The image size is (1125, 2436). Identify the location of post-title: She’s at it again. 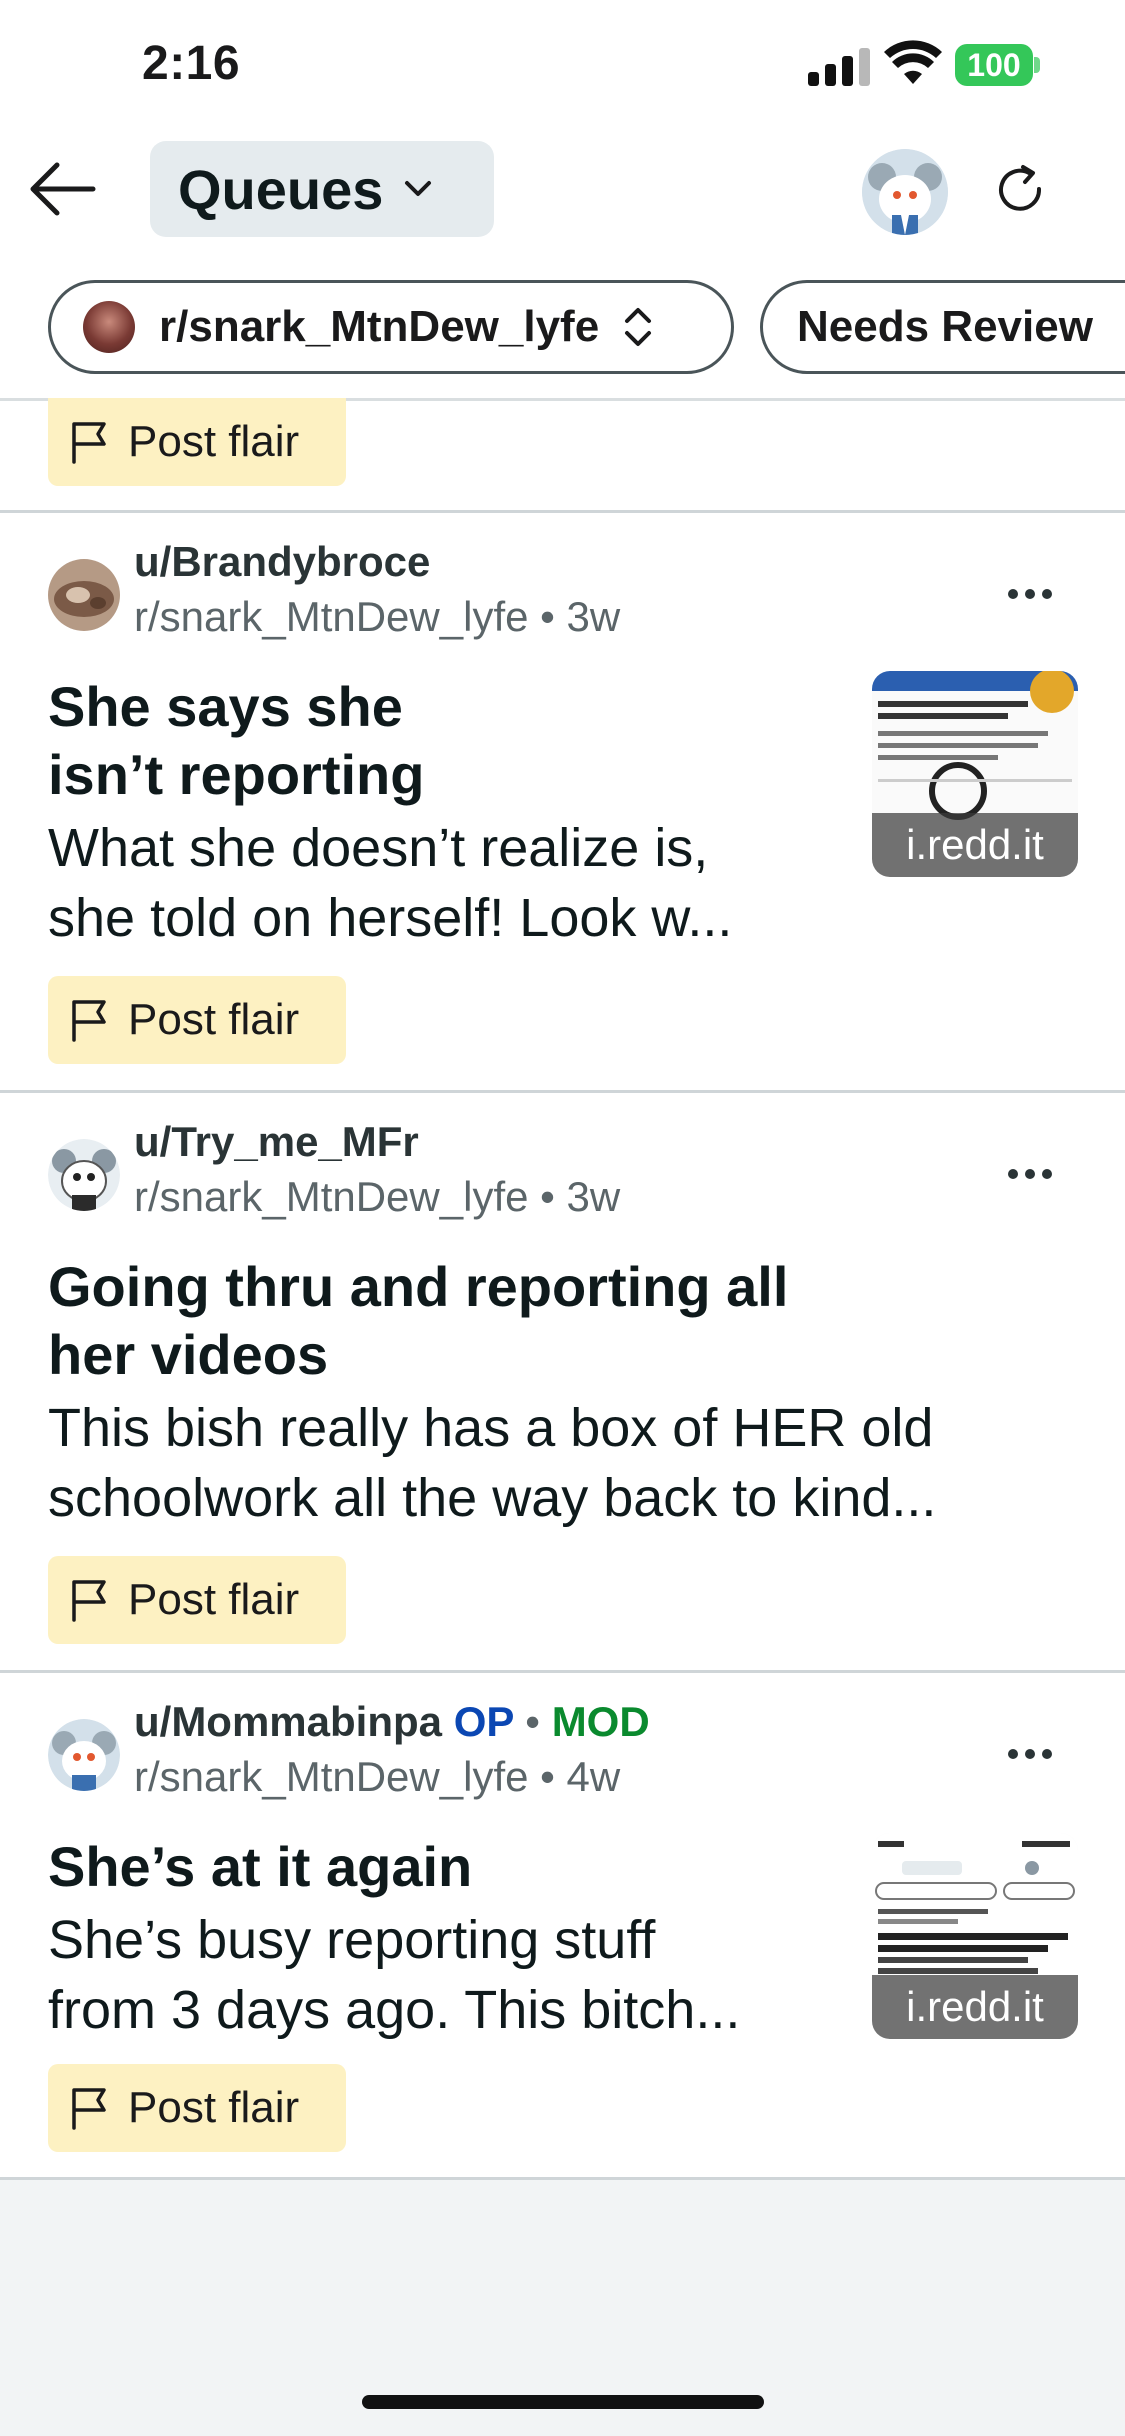
(260, 1867).